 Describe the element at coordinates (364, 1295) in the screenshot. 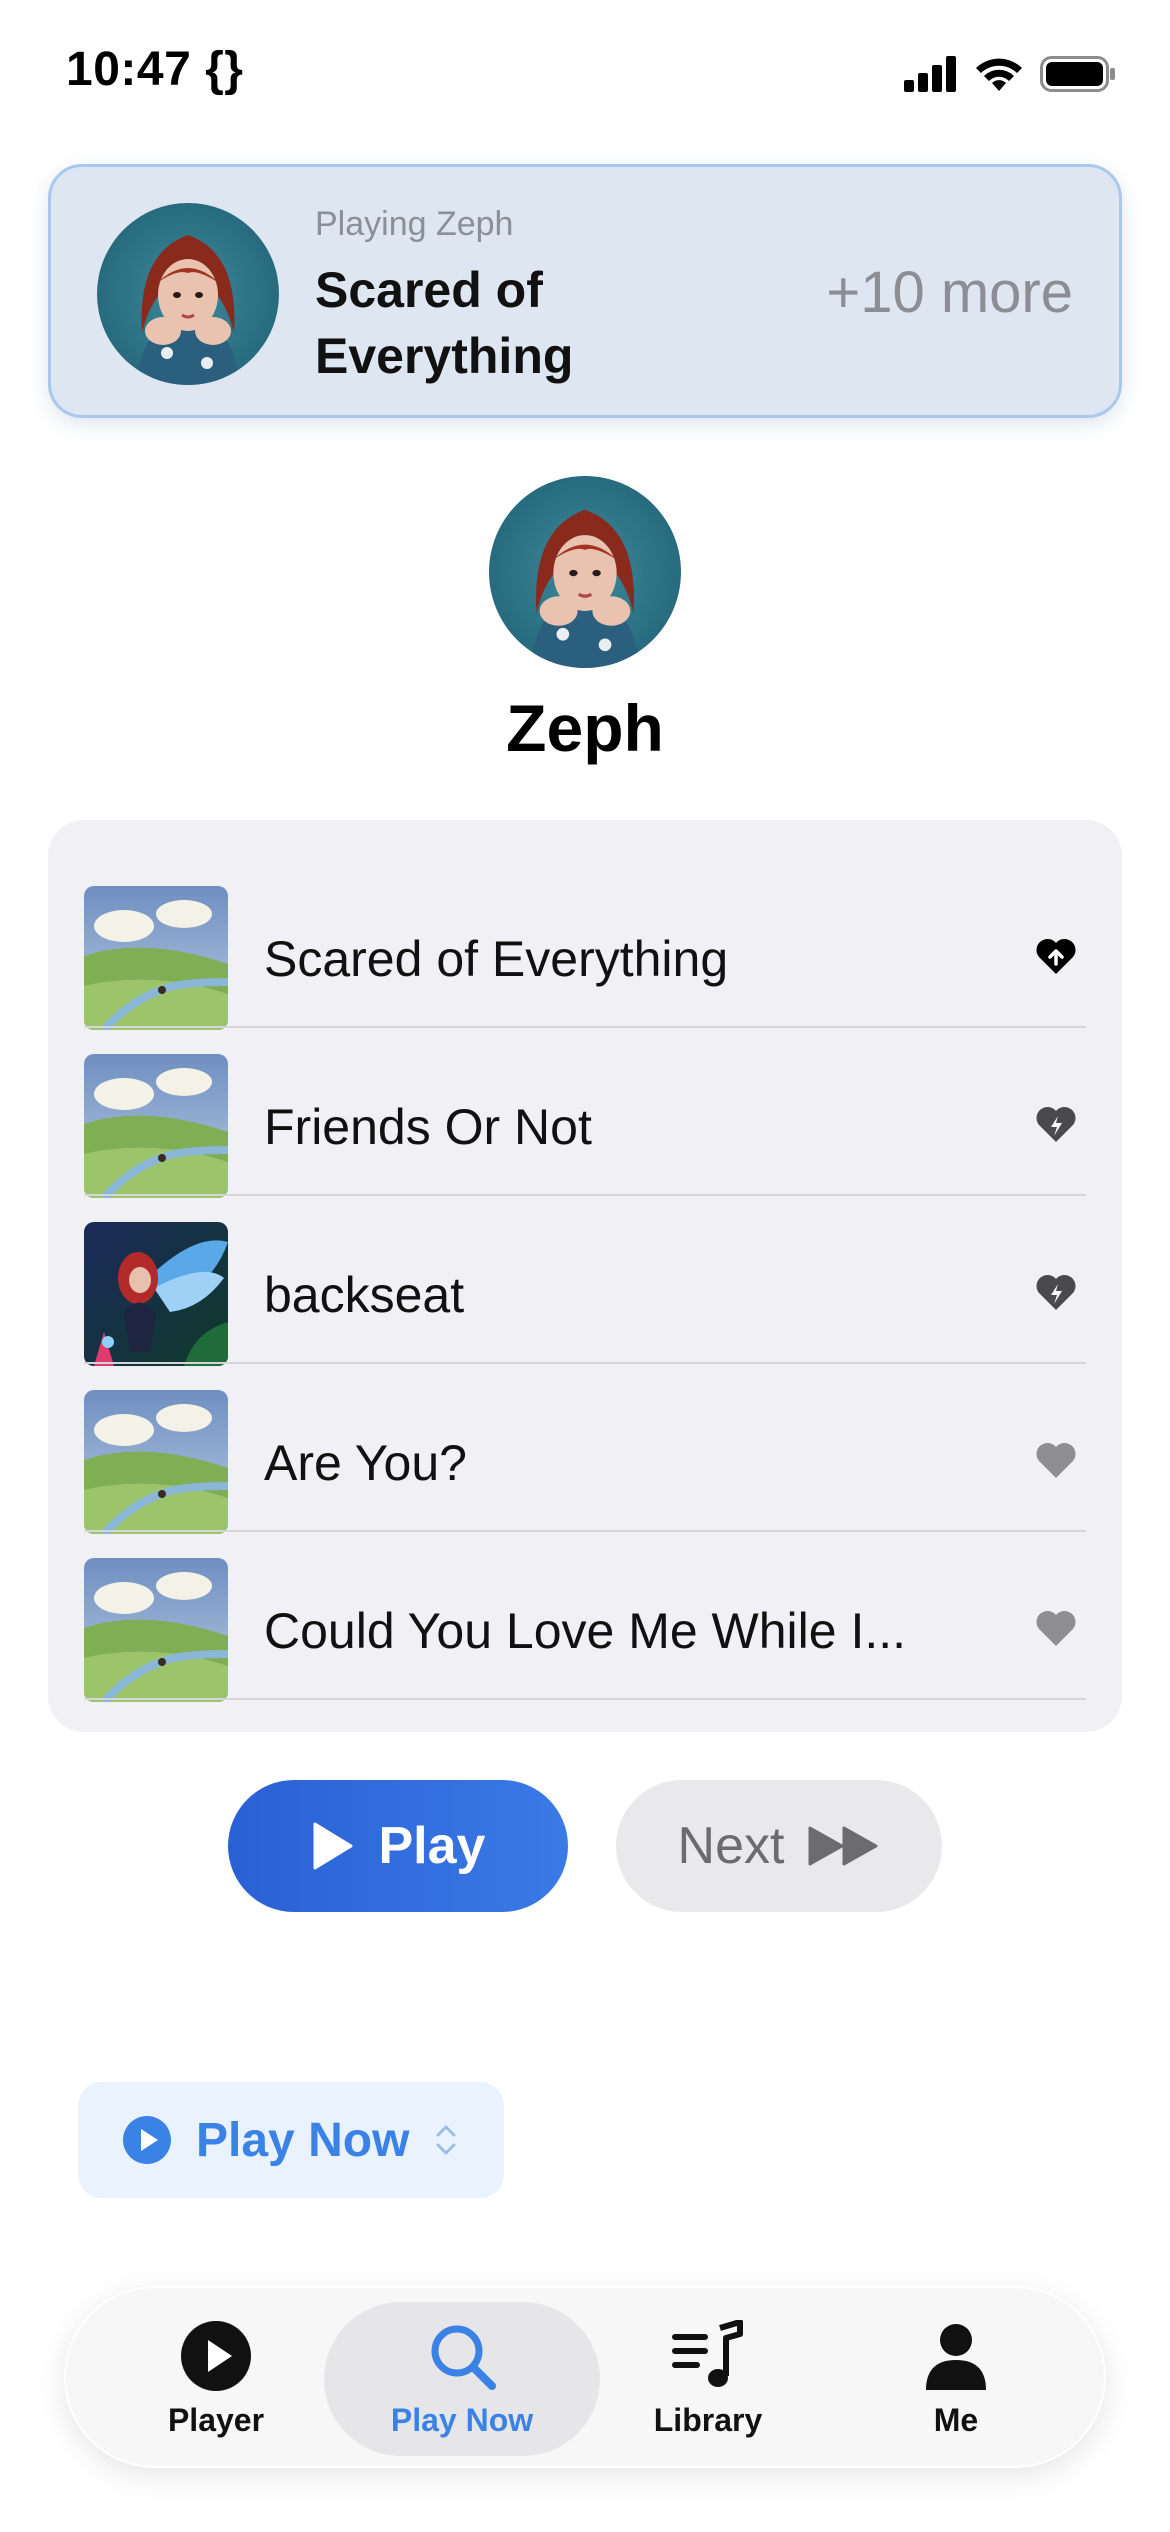

I see `song-title: backseat` at that location.